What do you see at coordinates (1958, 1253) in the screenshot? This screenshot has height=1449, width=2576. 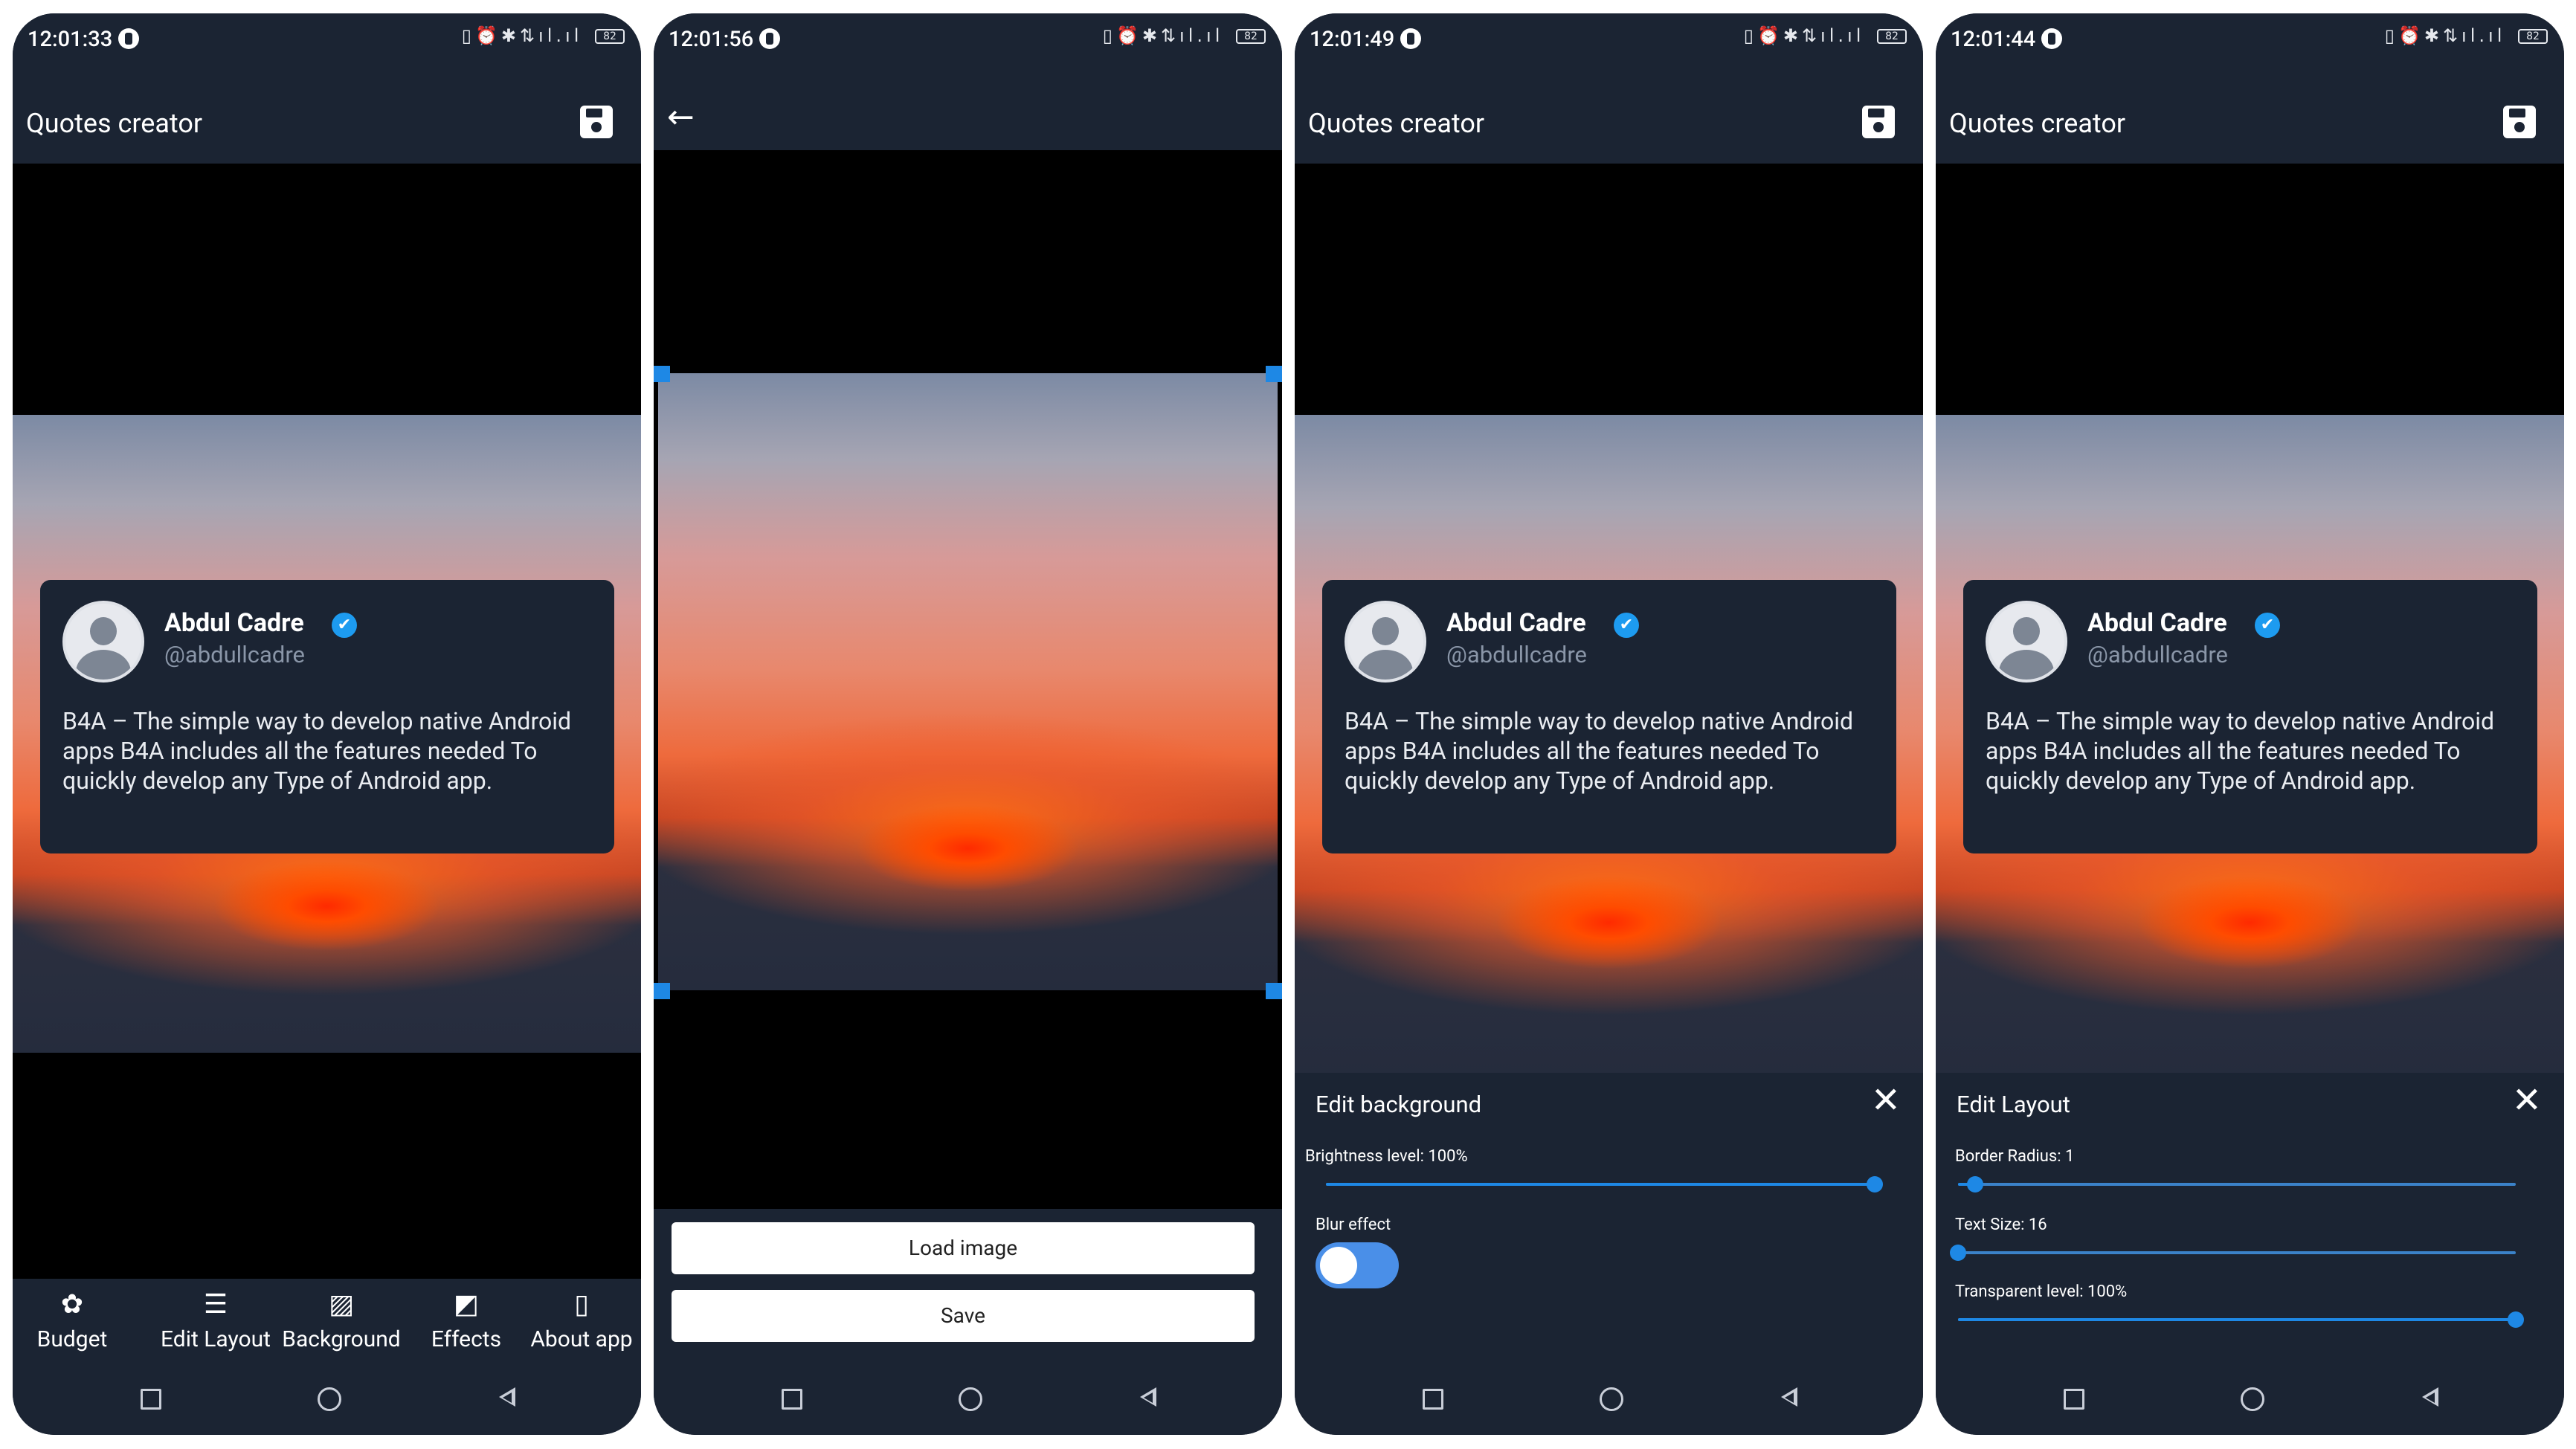 I see `text-size-thumb` at bounding box center [1958, 1253].